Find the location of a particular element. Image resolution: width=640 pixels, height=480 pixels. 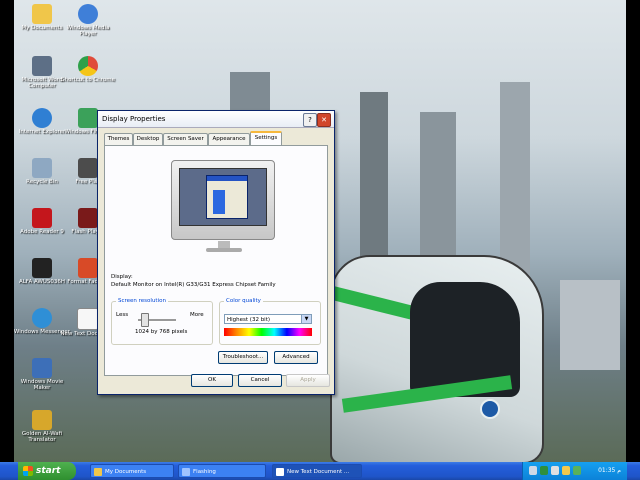

desktop-icon-label: Shortcut to Chrome is located at coordinates (88, 80).